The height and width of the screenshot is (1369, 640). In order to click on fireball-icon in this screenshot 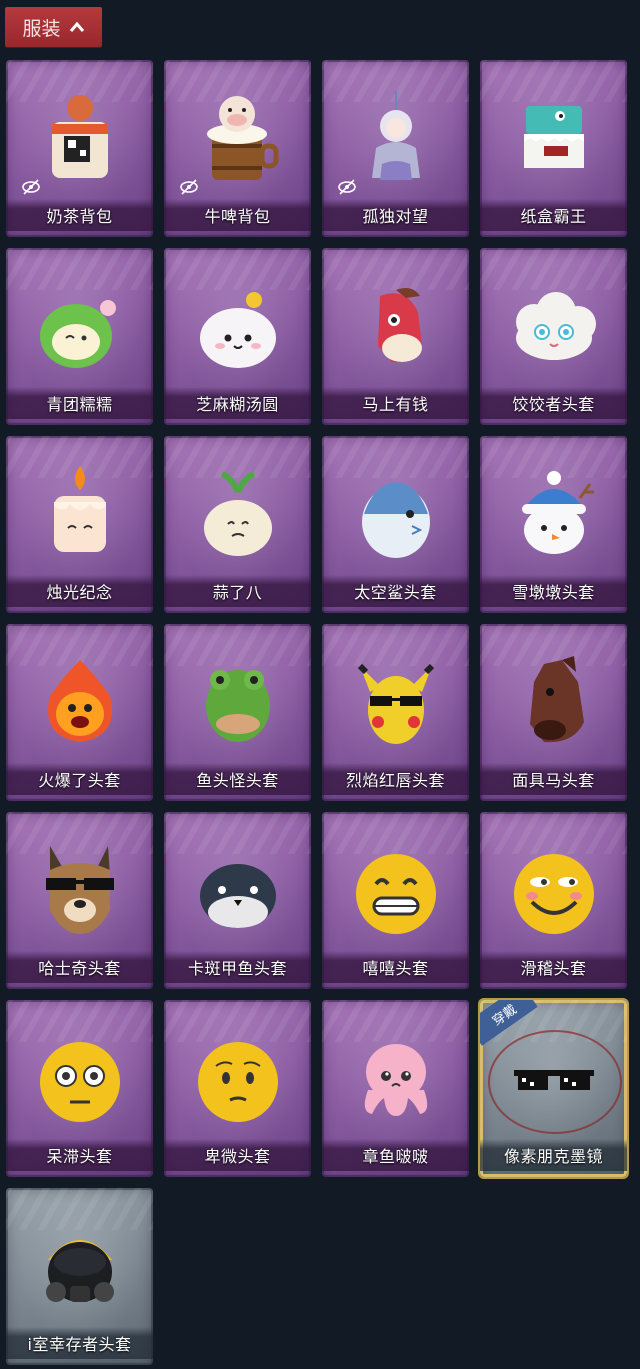, I will do `click(79, 701)`.